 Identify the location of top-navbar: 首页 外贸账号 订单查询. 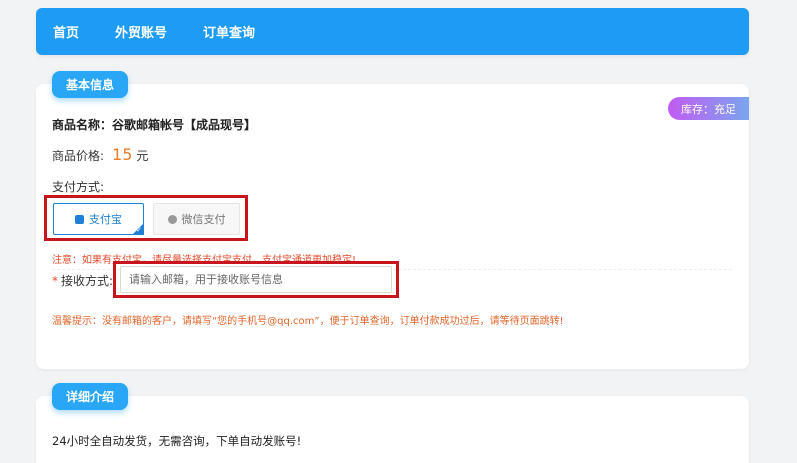
(392, 31).